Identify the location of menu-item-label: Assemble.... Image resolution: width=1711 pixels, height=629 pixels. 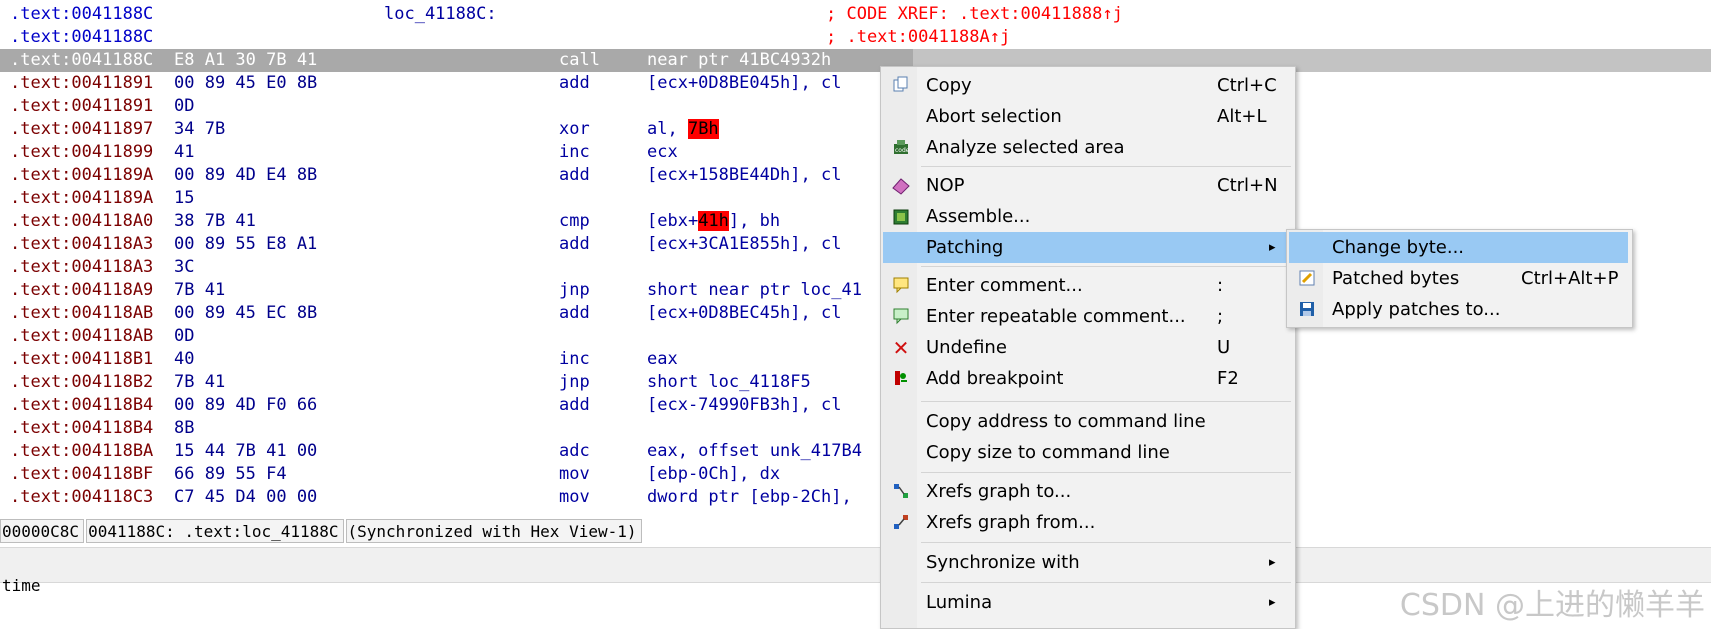
(978, 216).